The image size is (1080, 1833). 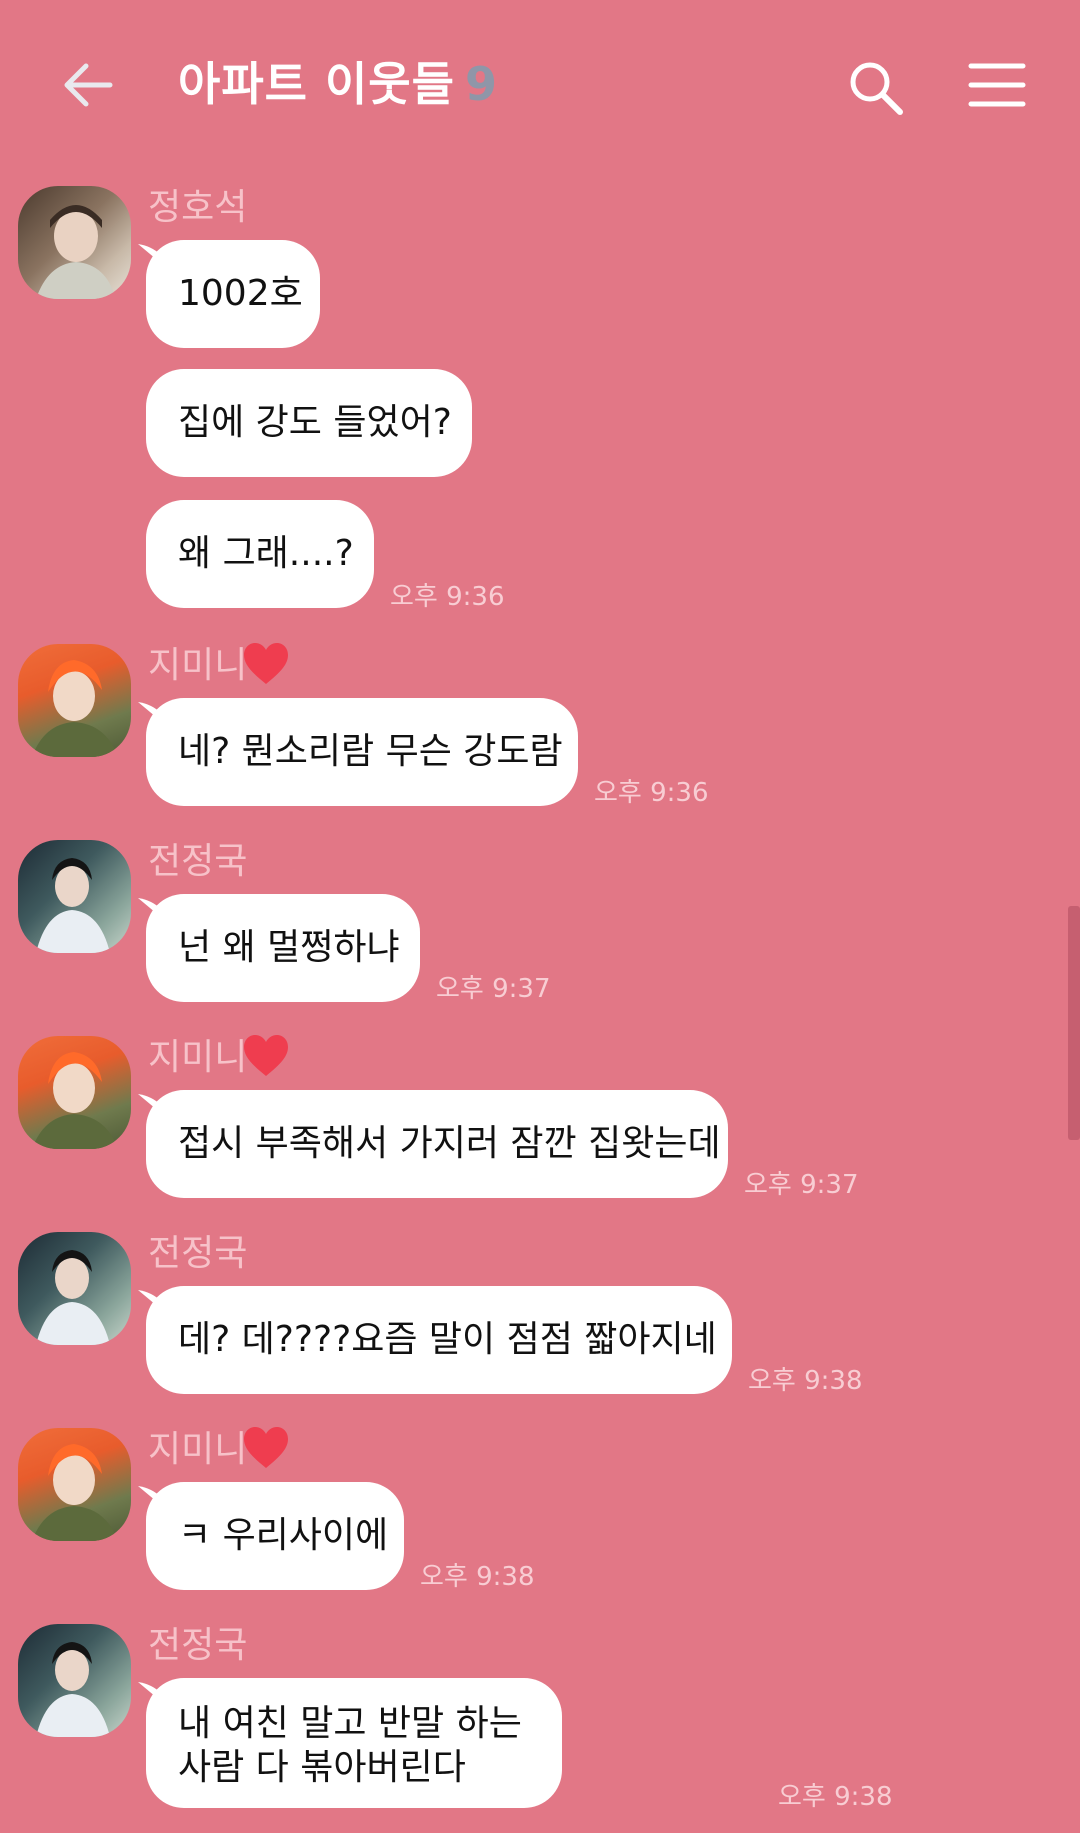 I want to click on member-count: 9, so click(x=481, y=84).